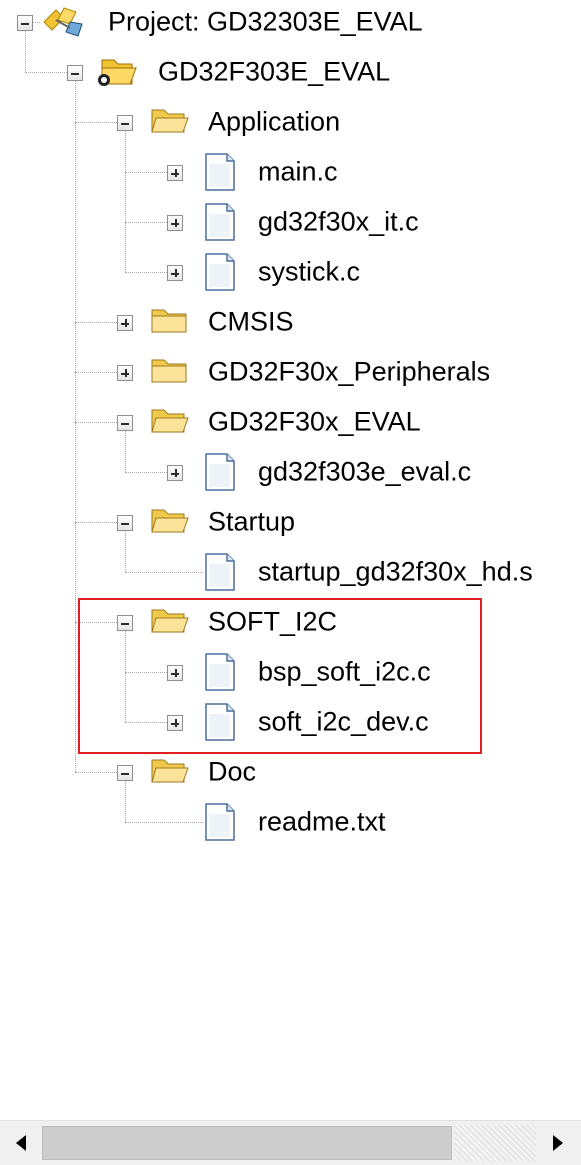  What do you see at coordinates (65, 24) in the screenshot?
I see `project-icon` at bounding box center [65, 24].